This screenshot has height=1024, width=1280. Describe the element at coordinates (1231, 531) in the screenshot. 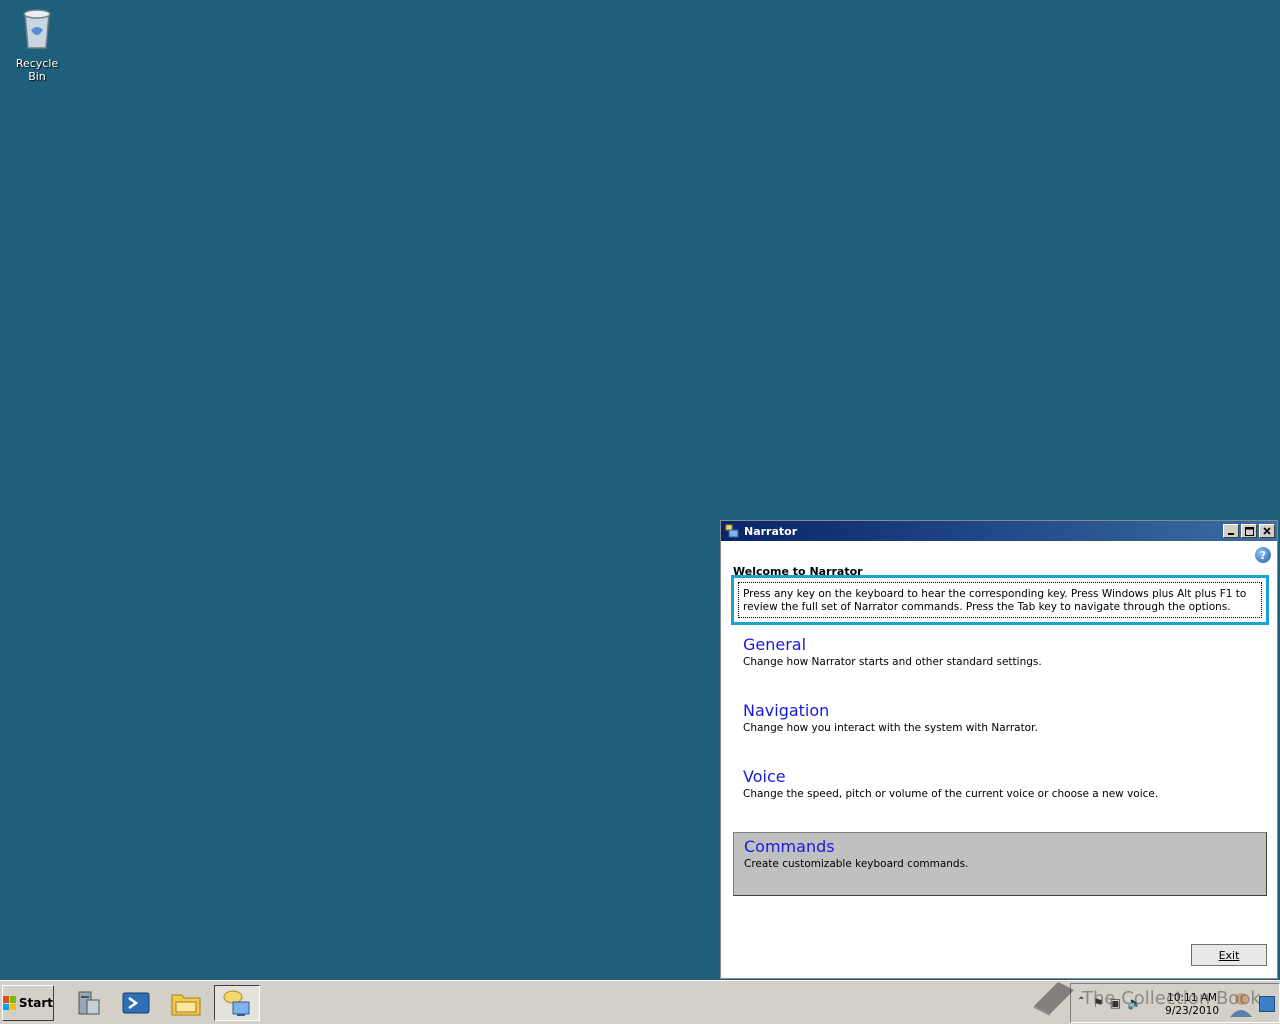

I see `minimize-button` at that location.